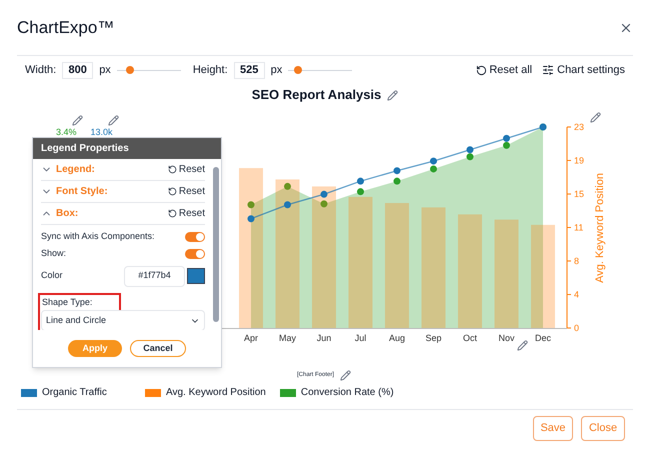  Describe the element at coordinates (52, 275) in the screenshot. I see `setting-label: Color` at that location.